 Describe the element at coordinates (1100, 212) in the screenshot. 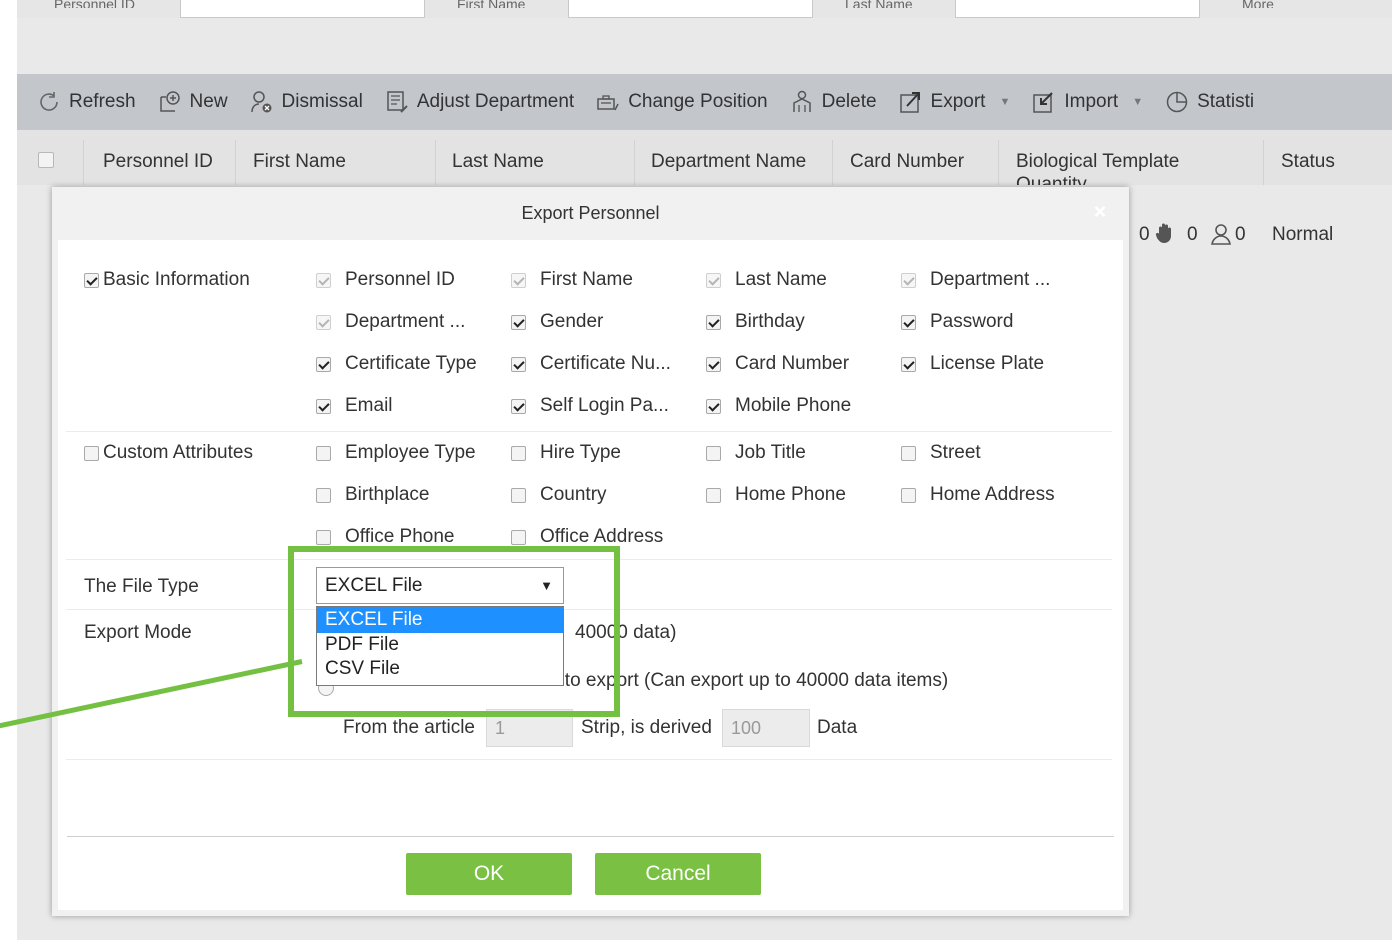

I see `close-icon: ×` at that location.